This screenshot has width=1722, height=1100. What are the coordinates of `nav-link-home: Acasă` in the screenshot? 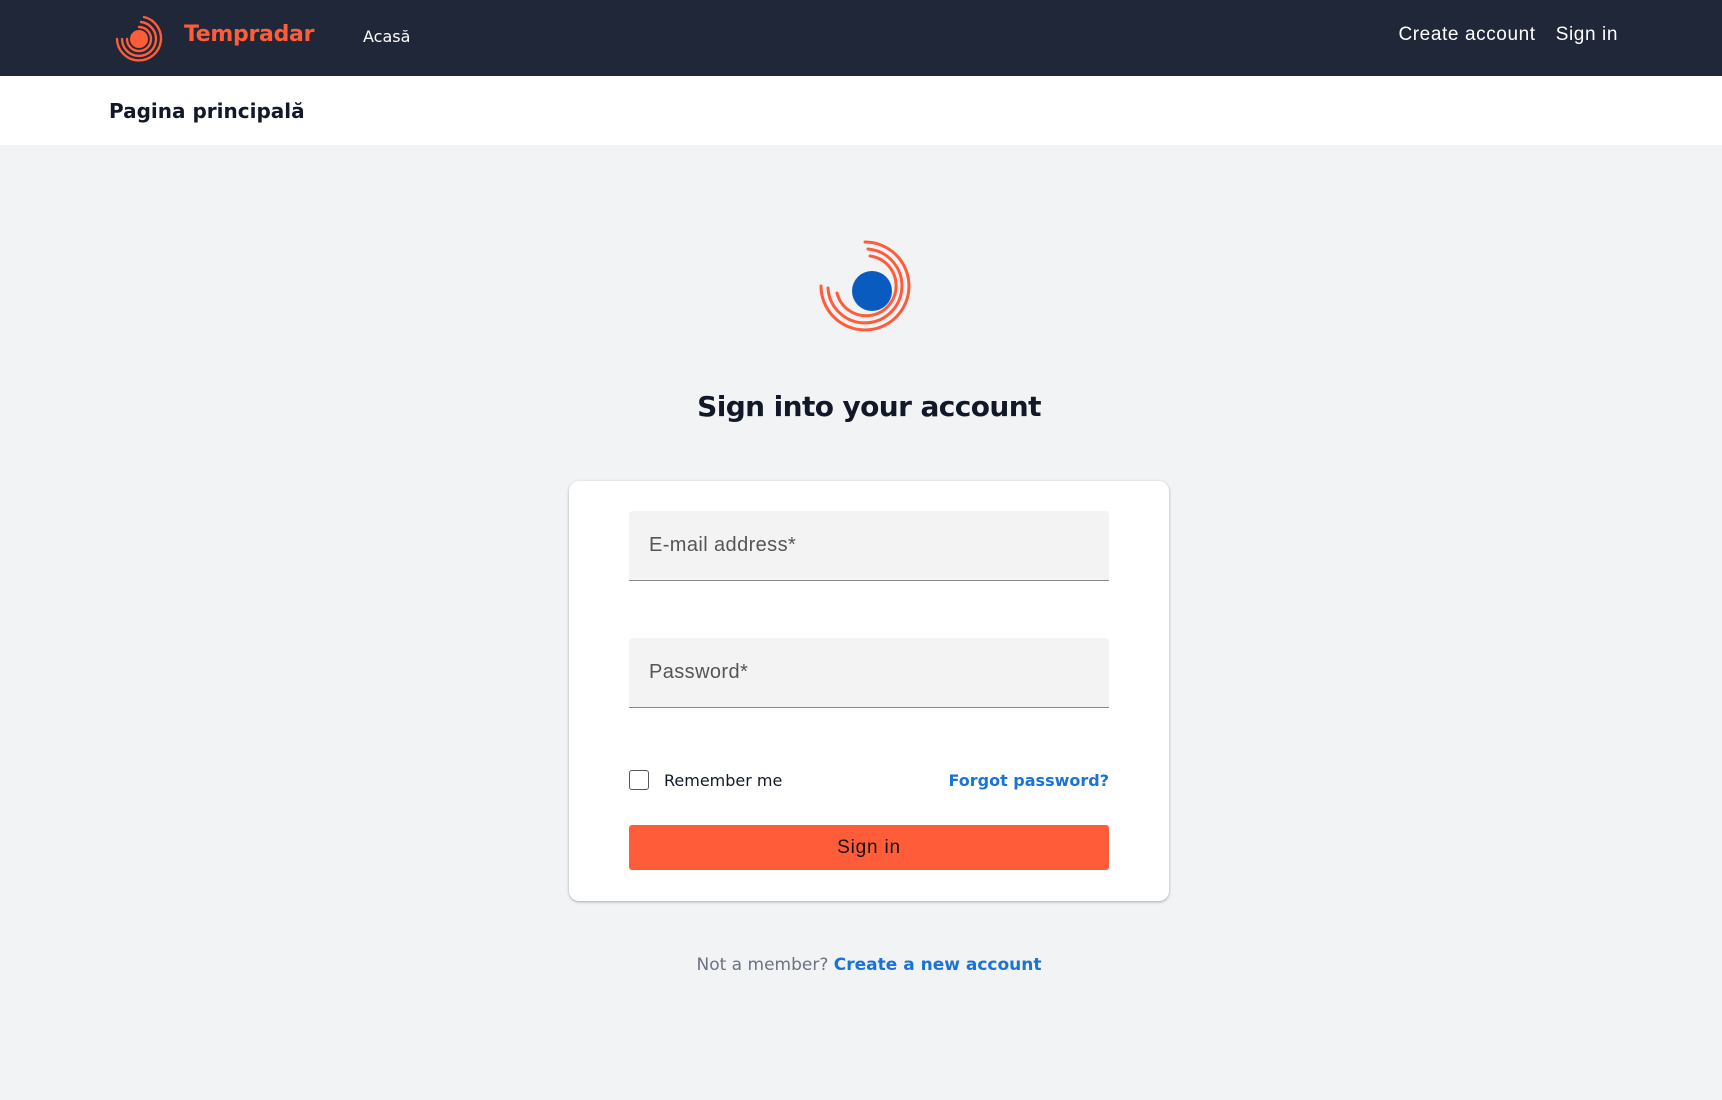 It's located at (386, 36).